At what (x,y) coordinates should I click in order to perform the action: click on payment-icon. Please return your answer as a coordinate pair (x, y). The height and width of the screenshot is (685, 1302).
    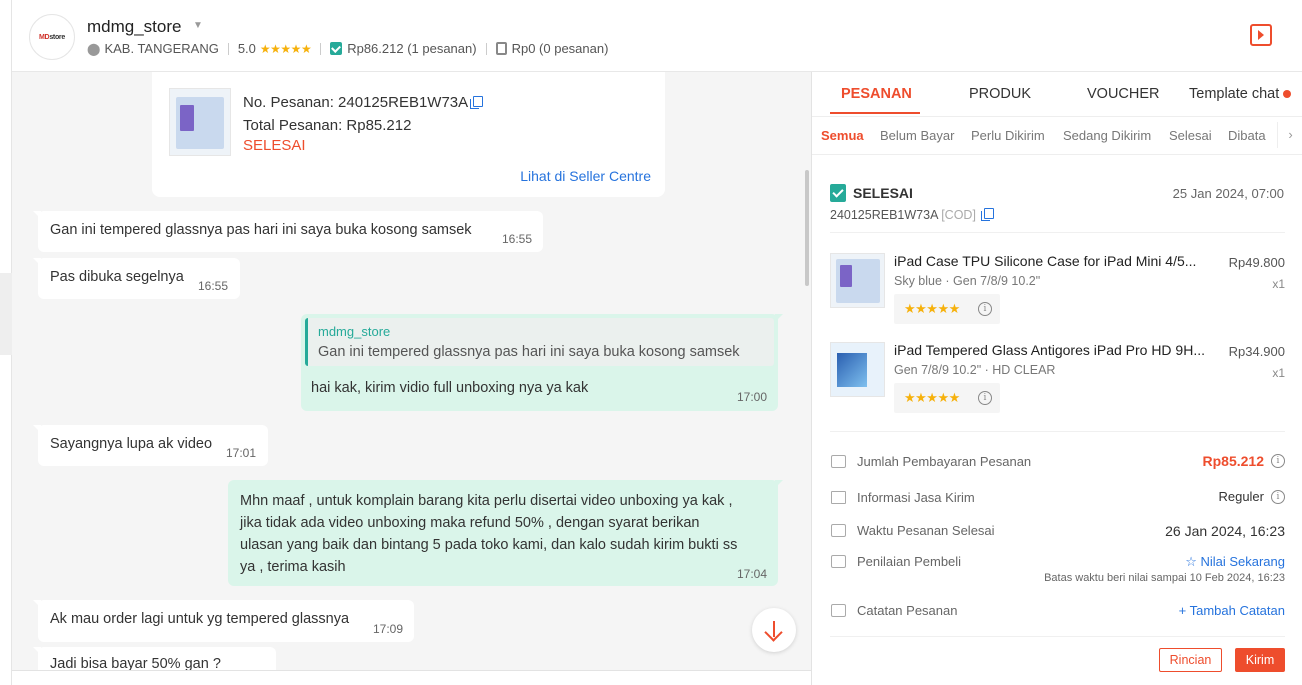
    Looking at the image, I should click on (838, 461).